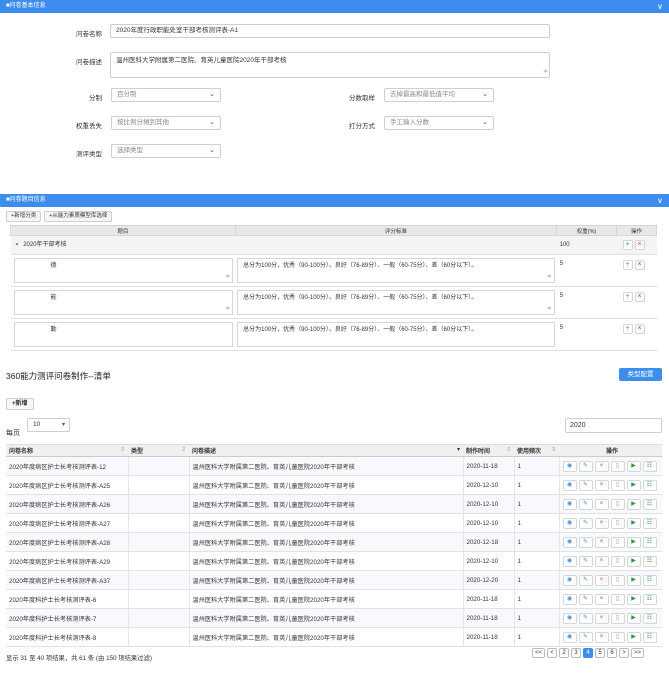 The width and height of the screenshot is (669, 675). Describe the element at coordinates (638, 653) in the screenshot. I see `page-button: >>` at that location.